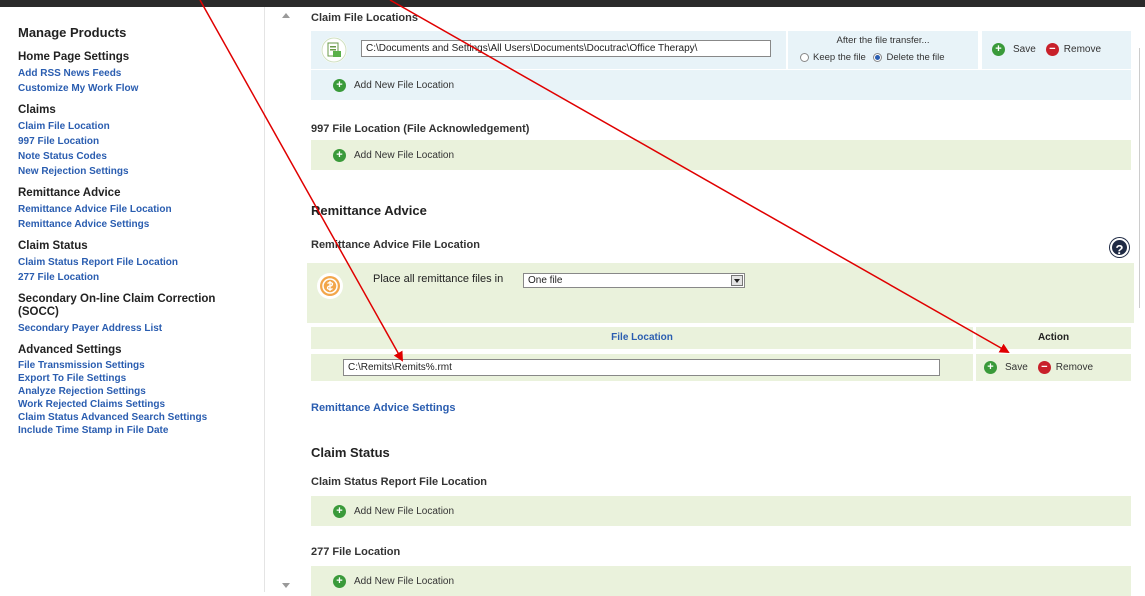  I want to click on money-icon, so click(329, 285).